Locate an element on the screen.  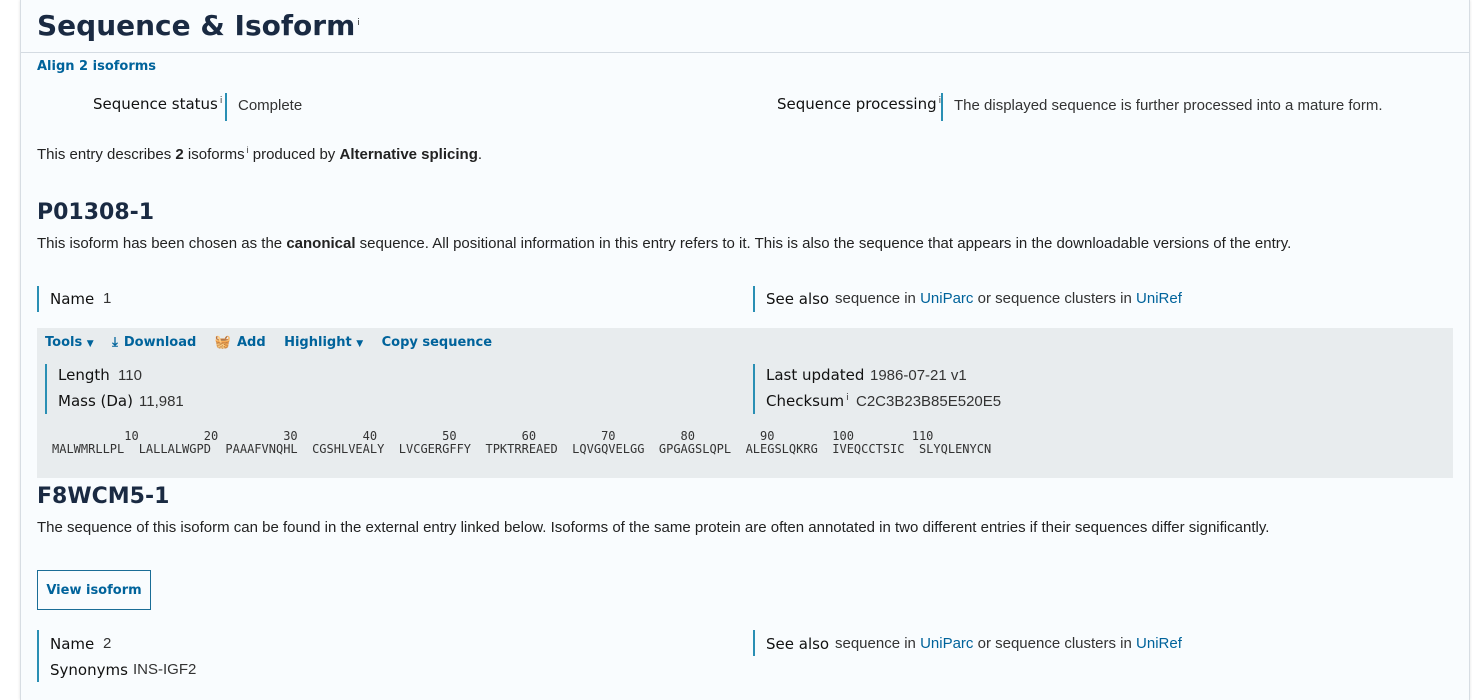
sequence-status-label: Sequence status i is located at coordinates (157, 104).